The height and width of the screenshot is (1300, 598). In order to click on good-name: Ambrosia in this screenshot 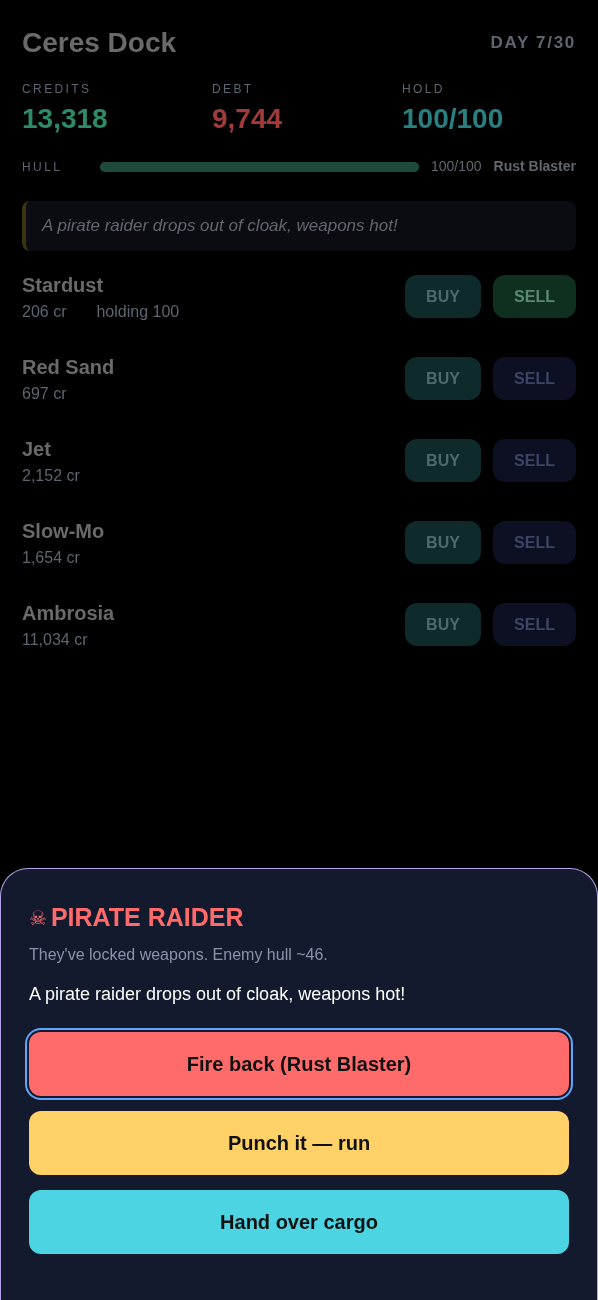, I will do `click(68, 613)`.